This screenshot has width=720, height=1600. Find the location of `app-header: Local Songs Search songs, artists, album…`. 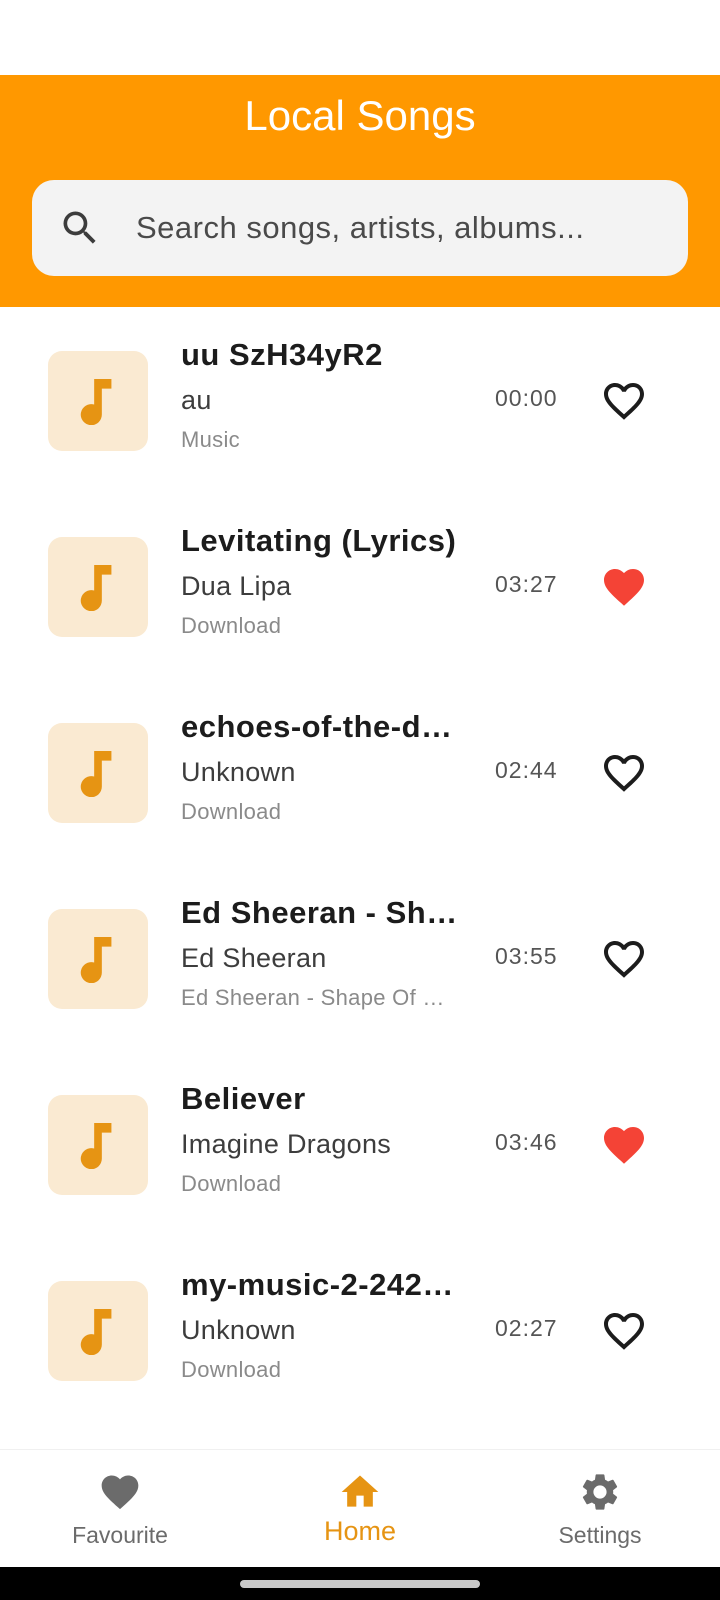

app-header: Local Songs Search songs, artists, album… is located at coordinates (360, 191).